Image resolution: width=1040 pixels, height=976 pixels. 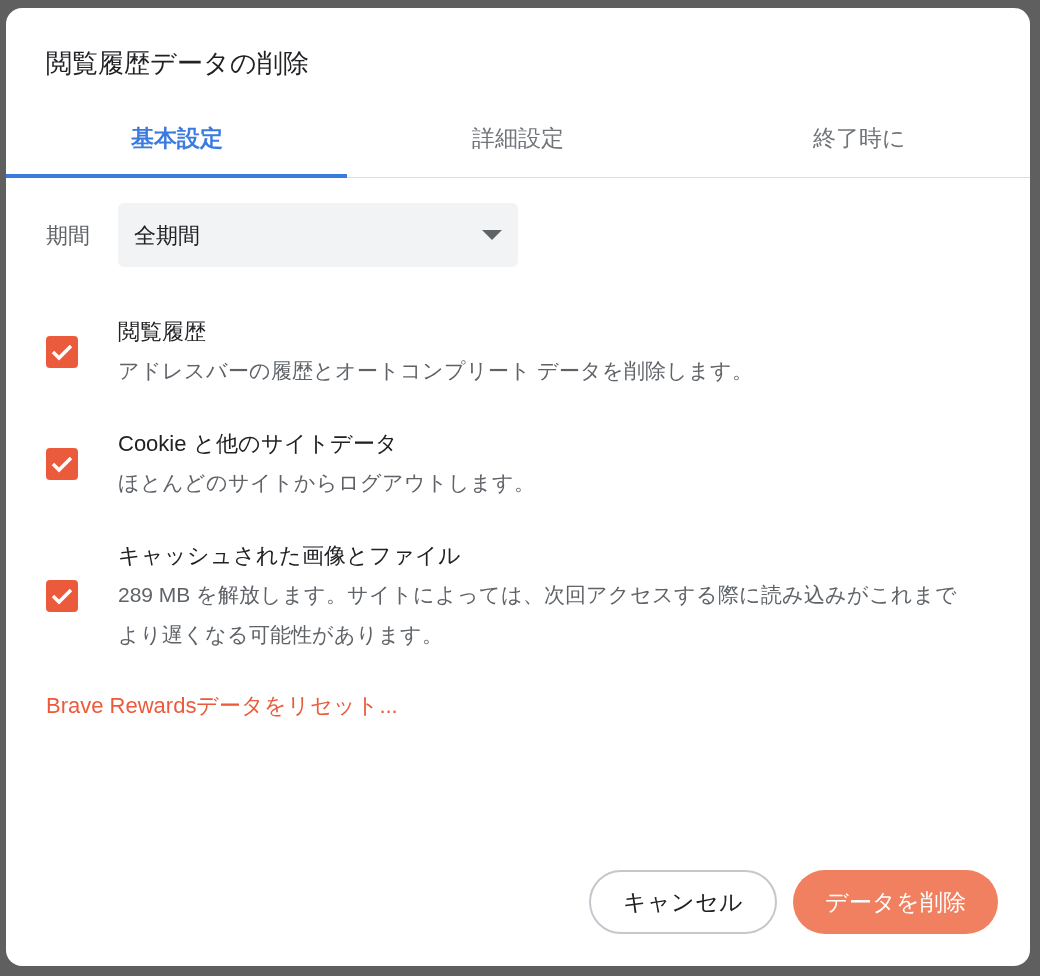 I want to click on caret-icon, so click(x=492, y=235).